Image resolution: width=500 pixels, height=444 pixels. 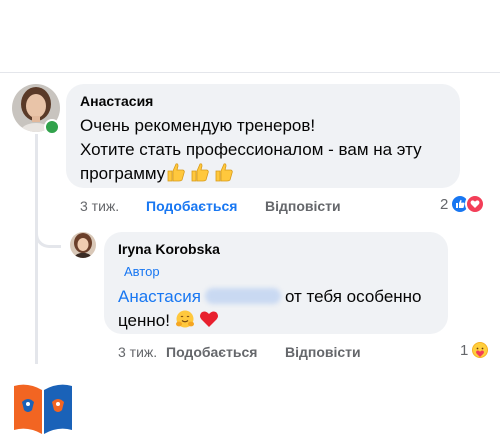 I want to click on author-badge: Автор, so click(x=142, y=271).